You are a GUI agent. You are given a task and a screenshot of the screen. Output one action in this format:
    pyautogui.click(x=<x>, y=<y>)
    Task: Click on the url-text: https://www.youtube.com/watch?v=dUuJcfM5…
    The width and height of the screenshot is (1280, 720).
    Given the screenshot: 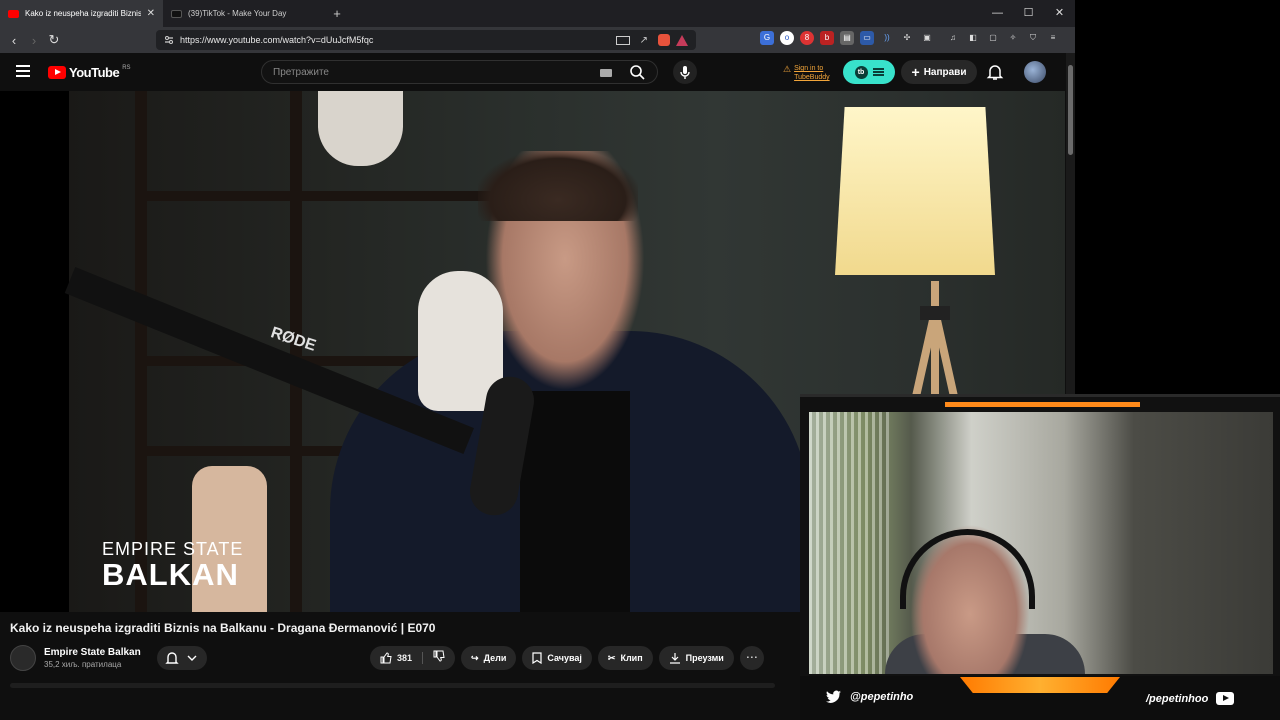 What is the action you would take?
    pyautogui.click(x=277, y=40)
    